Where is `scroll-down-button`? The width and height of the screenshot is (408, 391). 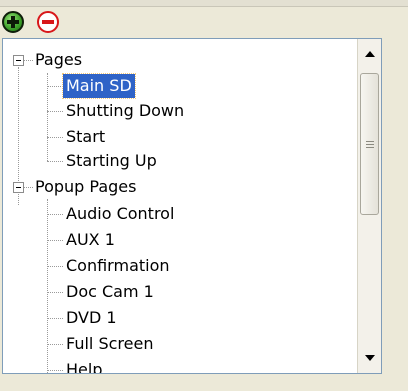
scroll-down-button is located at coordinates (369, 358).